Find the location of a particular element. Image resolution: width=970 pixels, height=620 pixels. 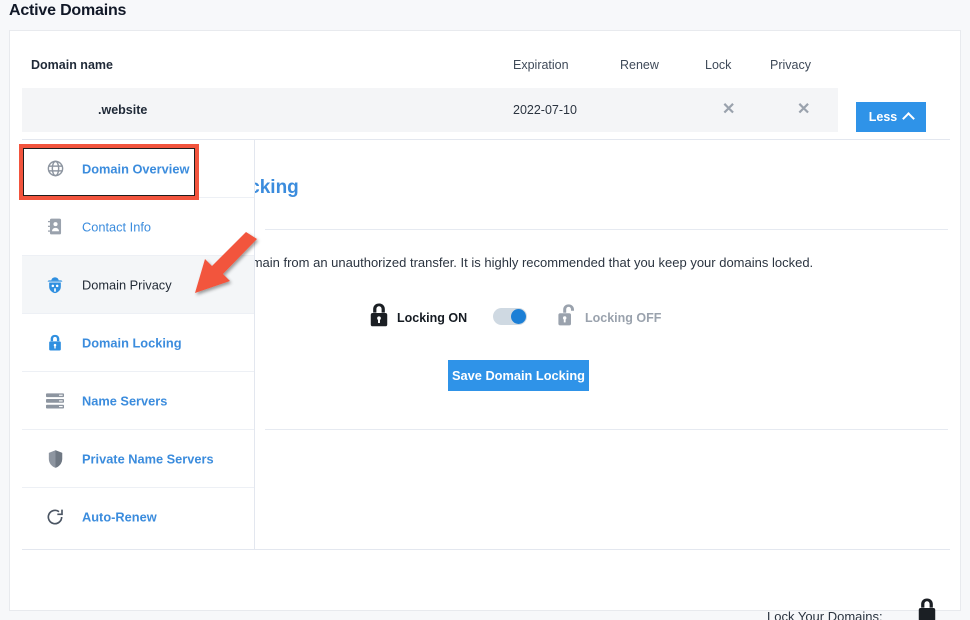

cell-domain-name: .website is located at coordinates (123, 110).